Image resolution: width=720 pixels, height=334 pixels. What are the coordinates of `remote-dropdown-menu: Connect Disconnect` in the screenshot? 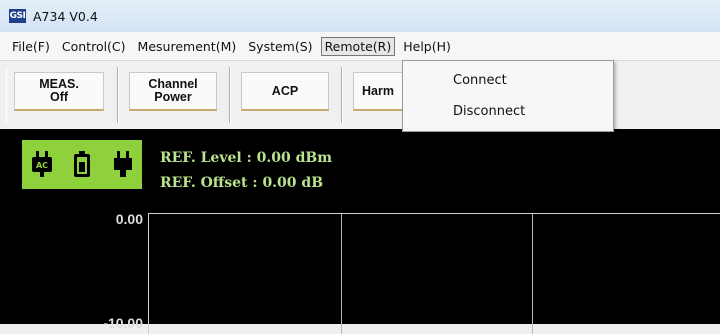 It's located at (508, 96).